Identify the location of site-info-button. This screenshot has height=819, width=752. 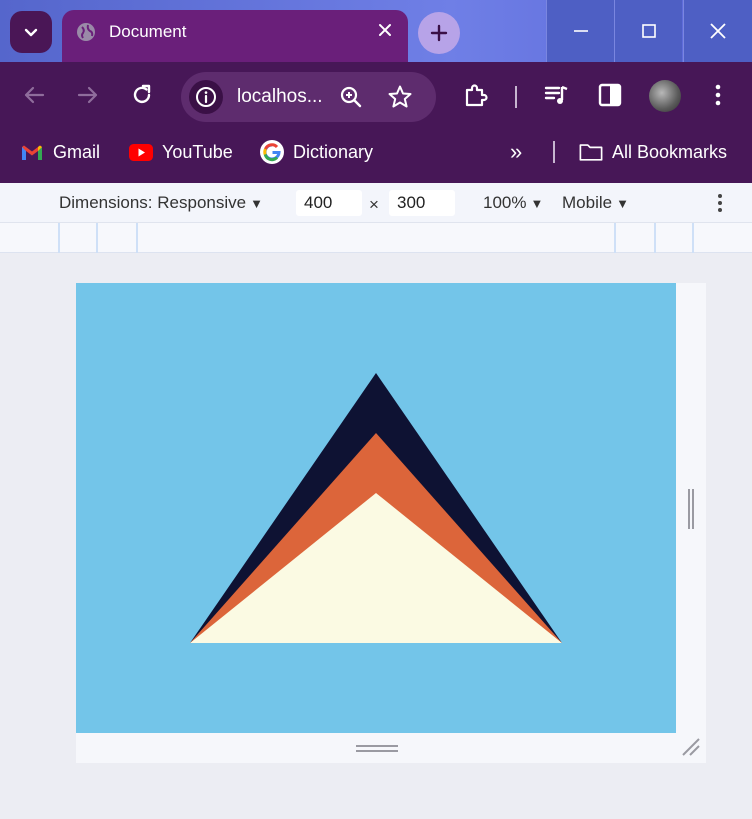
(206, 97).